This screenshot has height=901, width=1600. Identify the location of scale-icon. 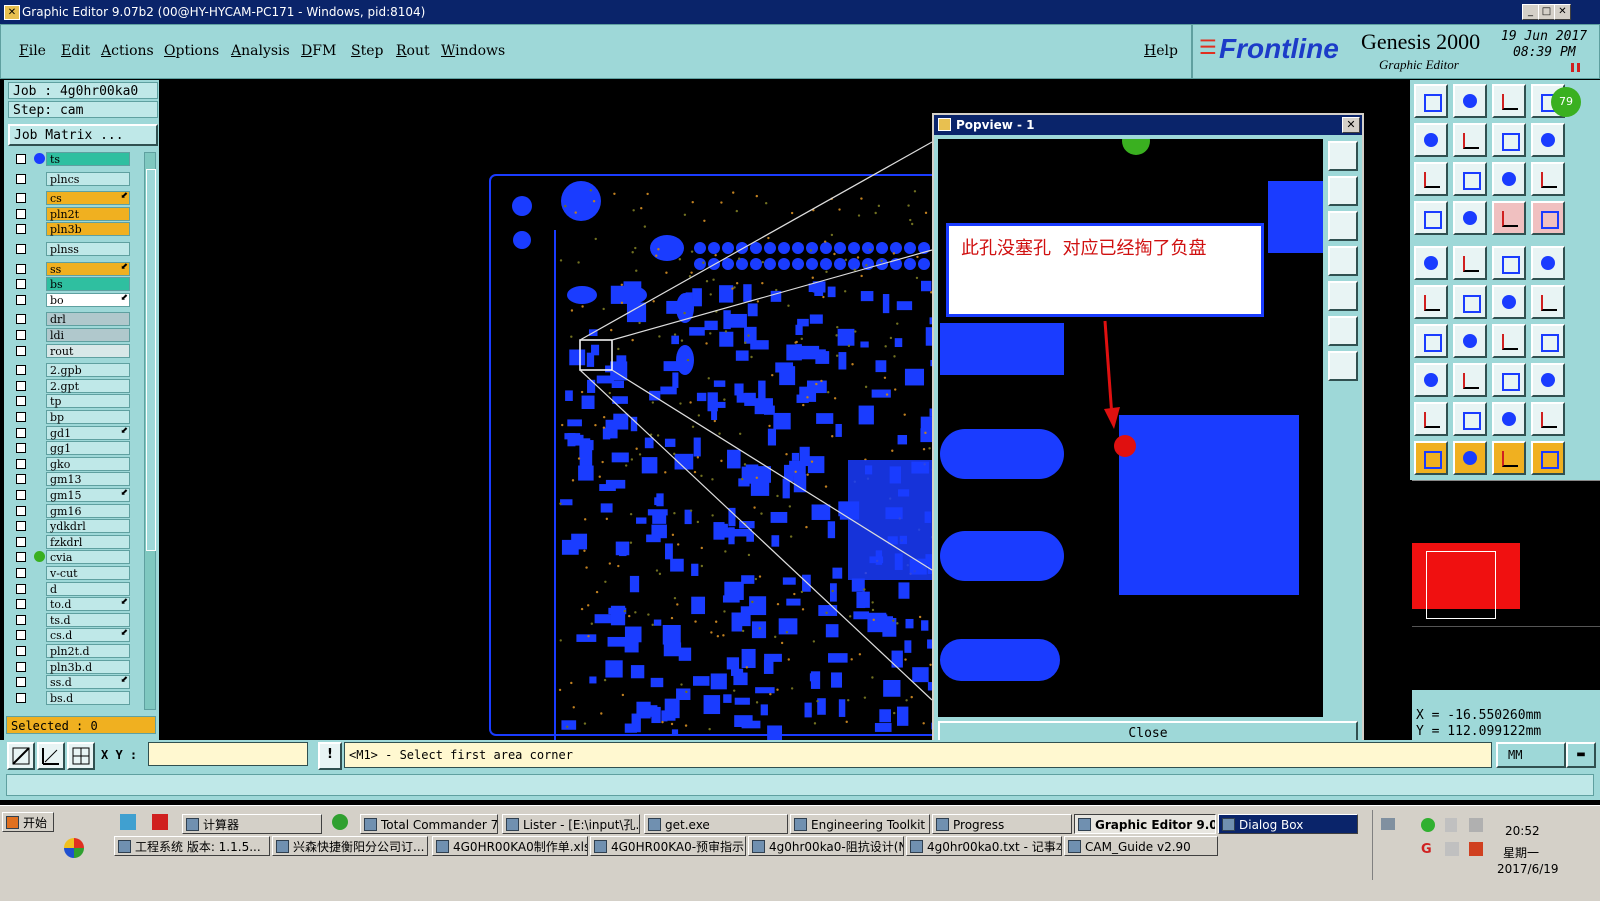
(1509, 380).